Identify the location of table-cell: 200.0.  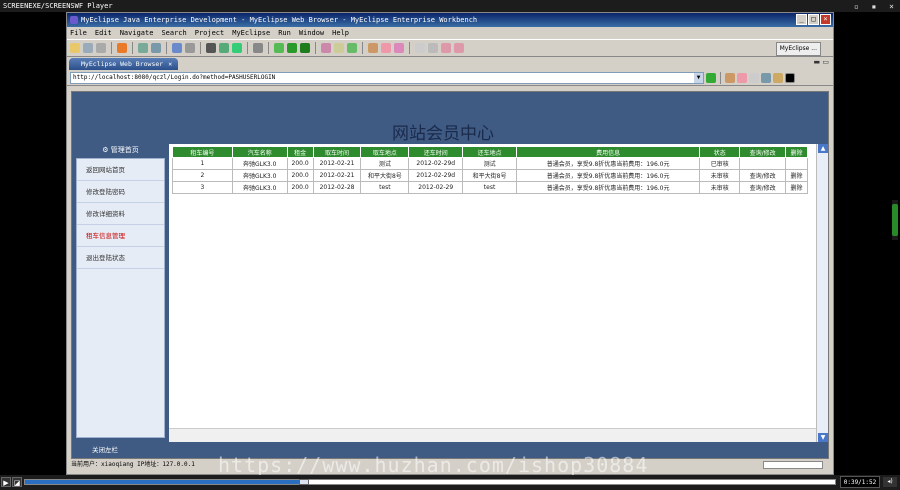
(300, 163).